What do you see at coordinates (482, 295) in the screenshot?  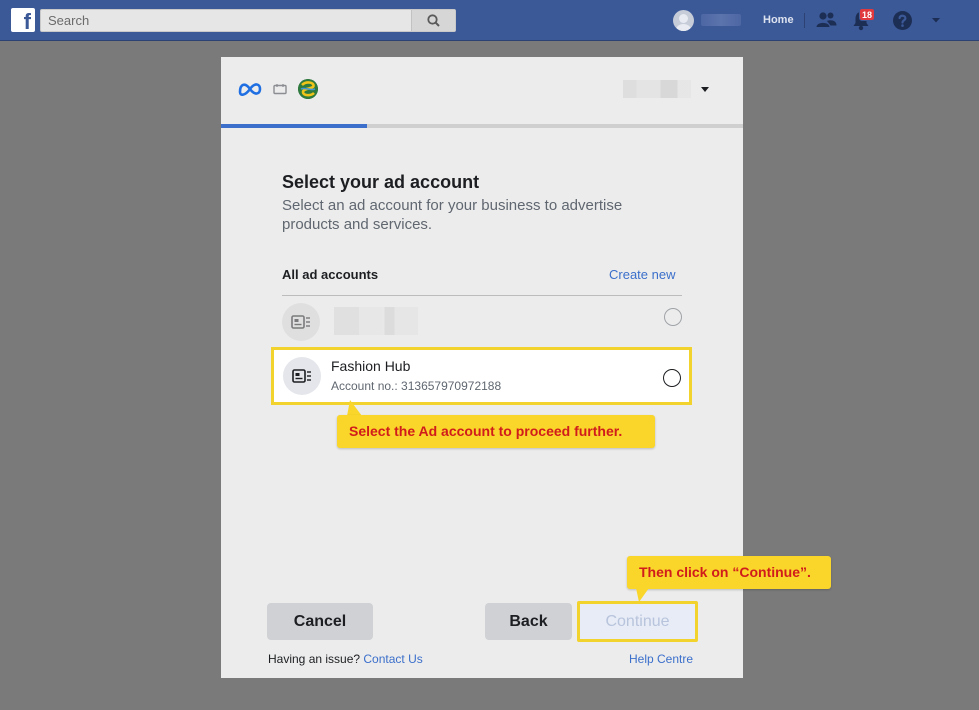 I see `divider` at bounding box center [482, 295].